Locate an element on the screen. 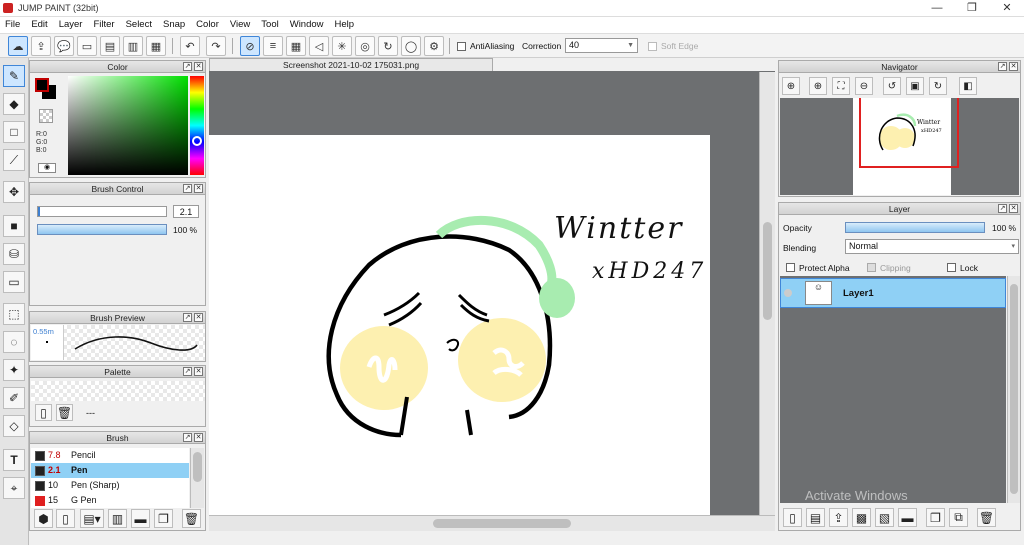 This screenshot has width=1024, height=545. hue-handle is located at coordinates (197, 141).